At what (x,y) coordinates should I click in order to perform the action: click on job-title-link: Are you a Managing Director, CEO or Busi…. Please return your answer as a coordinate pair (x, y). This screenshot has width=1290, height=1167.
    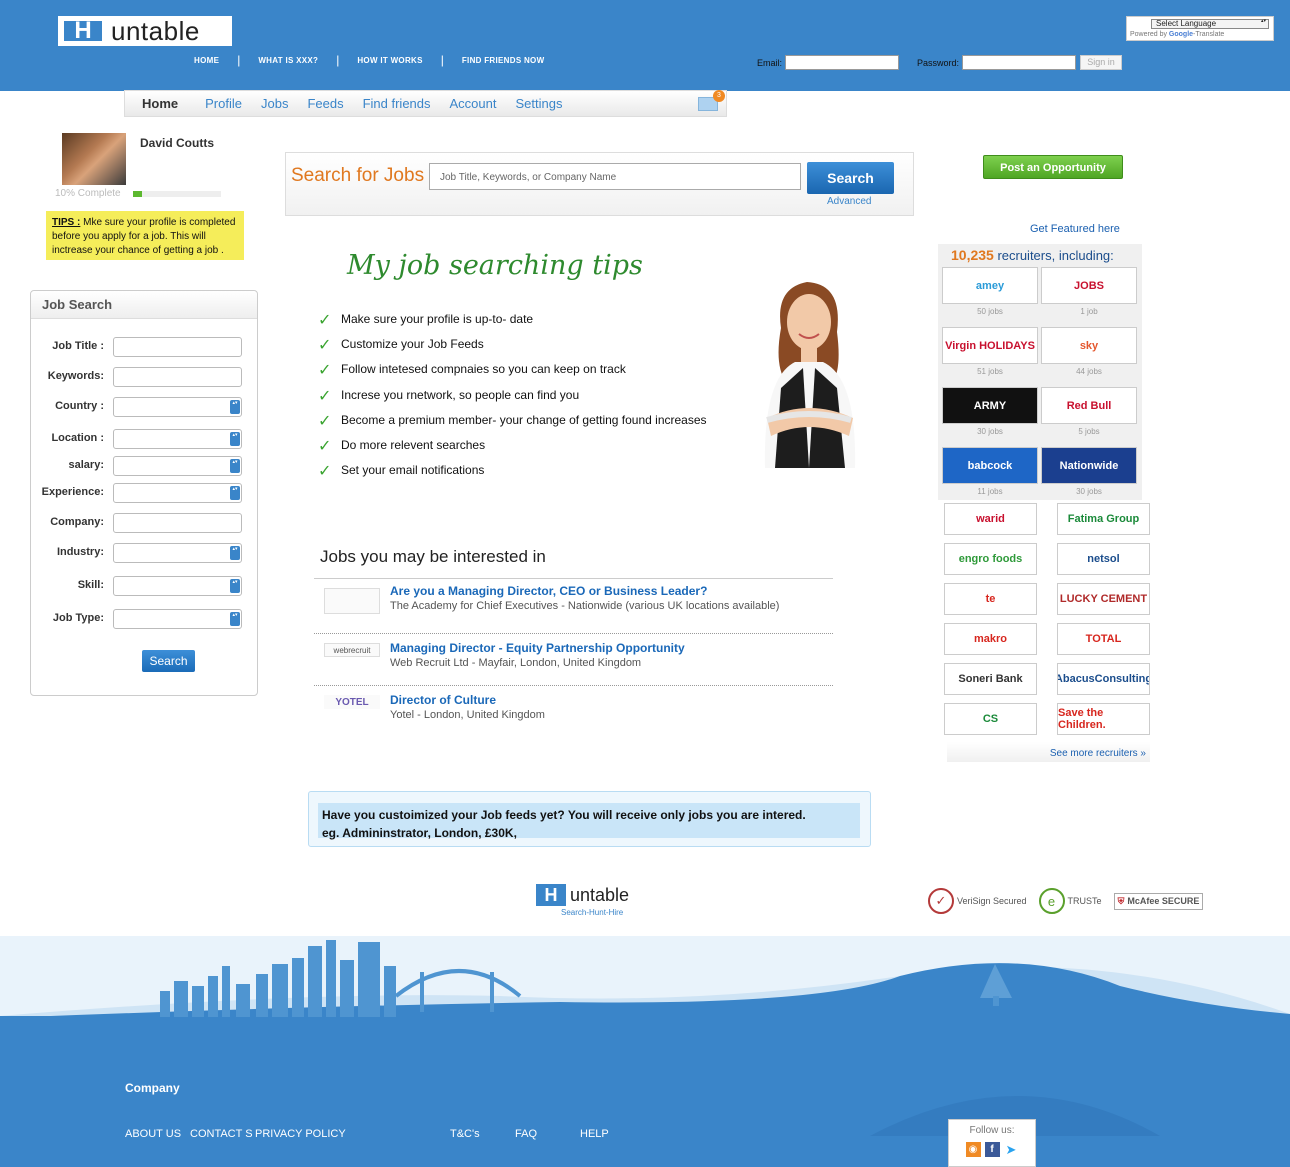
    Looking at the image, I should click on (548, 591).